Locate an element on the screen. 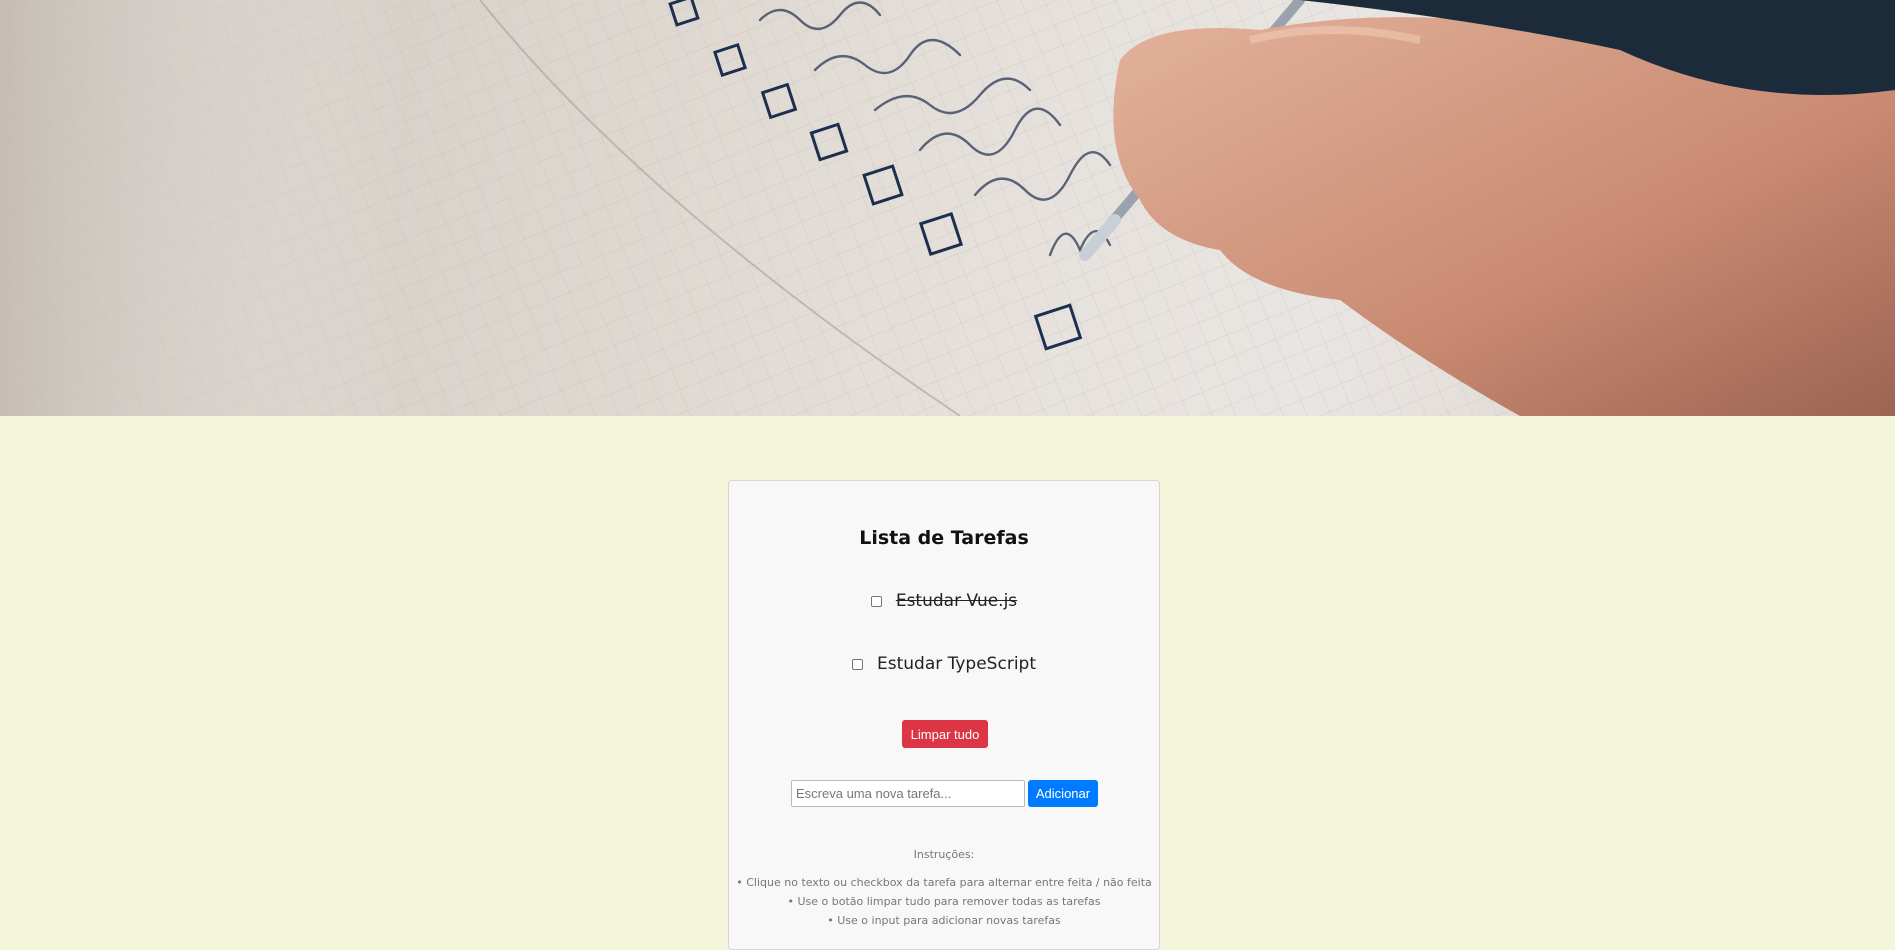  task-label: Estudar TypeScript is located at coordinates (956, 664).